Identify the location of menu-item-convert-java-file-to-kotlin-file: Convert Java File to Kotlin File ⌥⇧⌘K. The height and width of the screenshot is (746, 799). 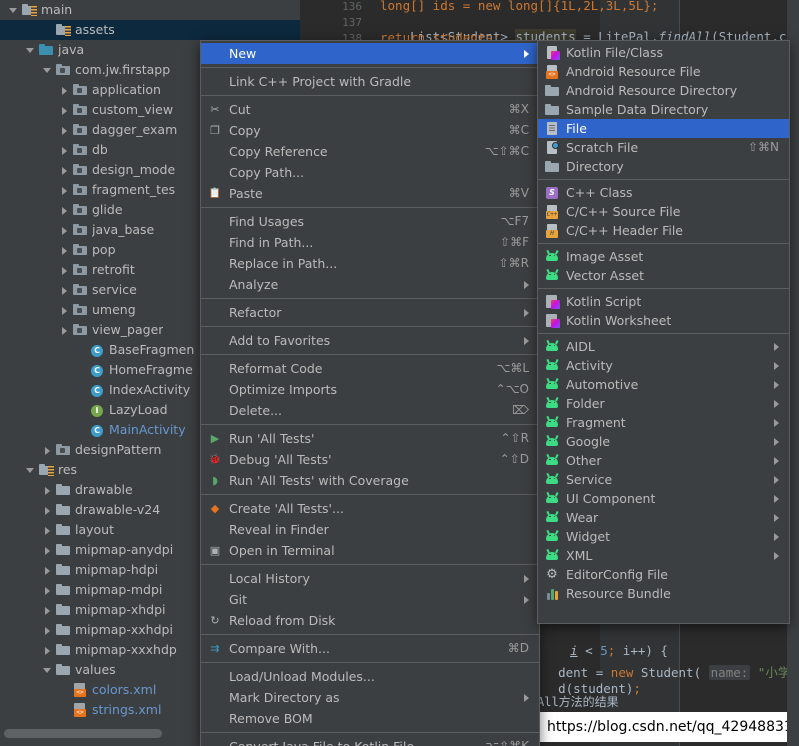
(370, 741).